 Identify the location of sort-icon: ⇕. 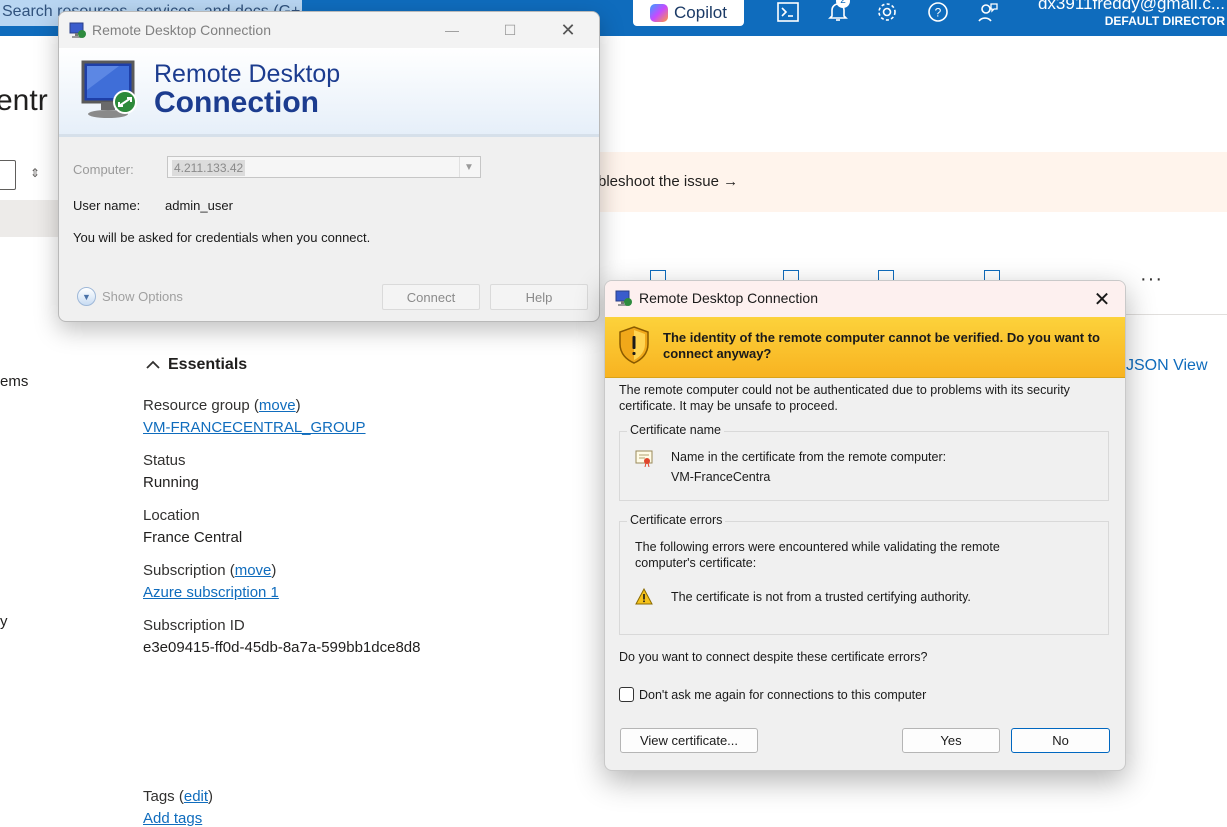
(35, 173).